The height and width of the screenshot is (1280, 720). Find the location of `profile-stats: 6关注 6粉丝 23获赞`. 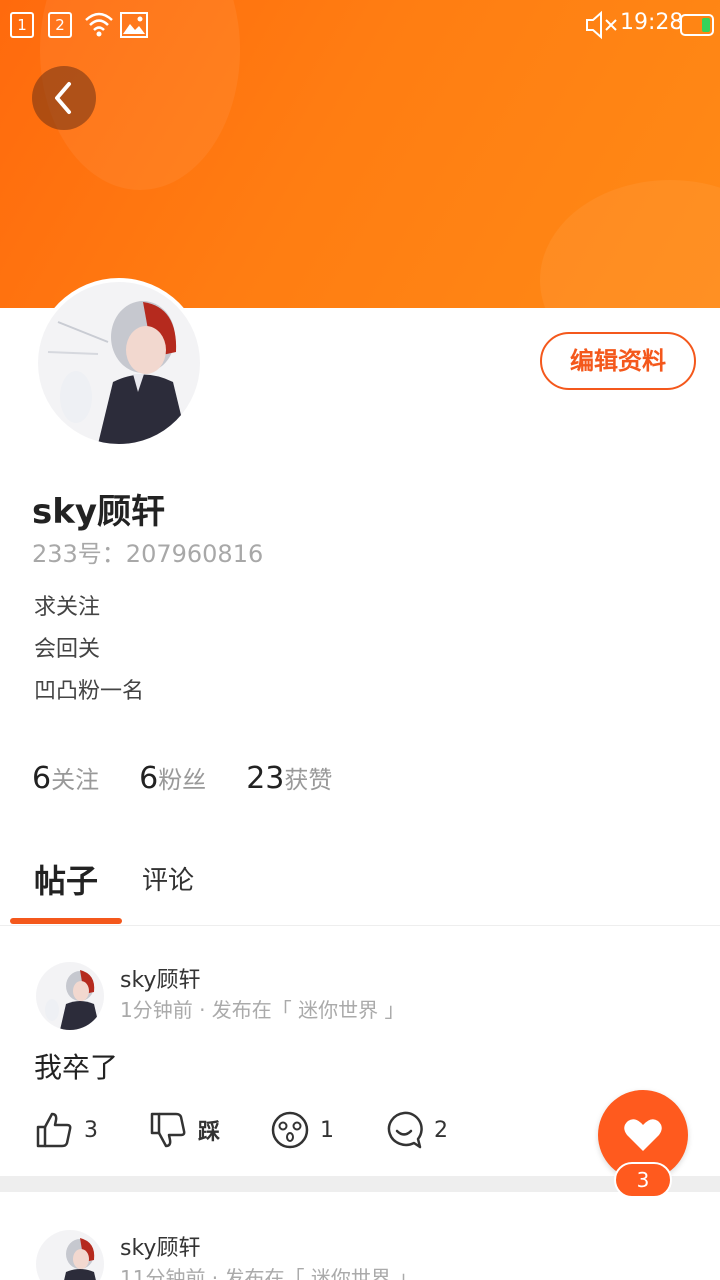

profile-stats: 6关注 6粉丝 23获赞 is located at coordinates (182, 778).